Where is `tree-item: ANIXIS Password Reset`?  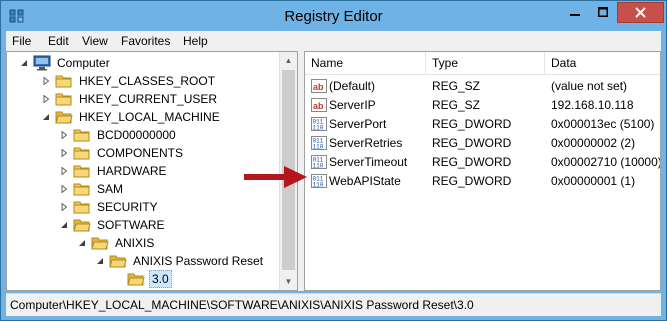
tree-item: ANIXIS Password Reset is located at coordinates (180, 261).